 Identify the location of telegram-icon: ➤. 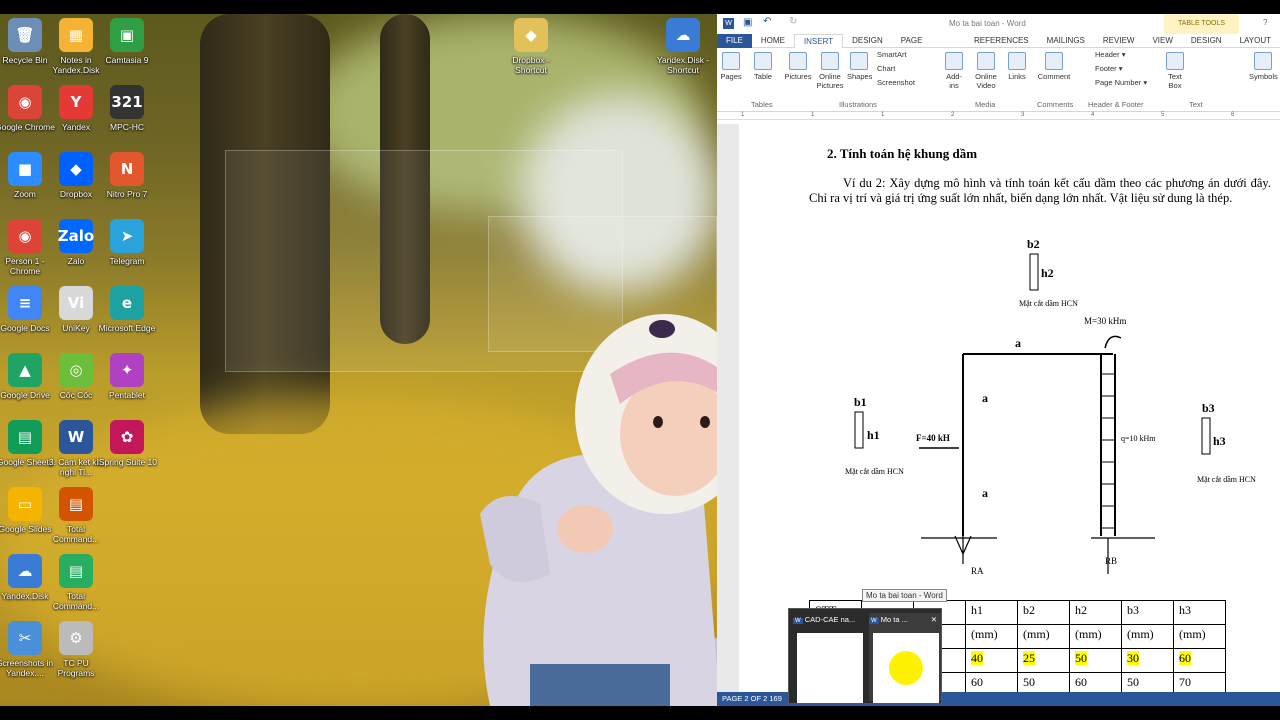
(127, 236).